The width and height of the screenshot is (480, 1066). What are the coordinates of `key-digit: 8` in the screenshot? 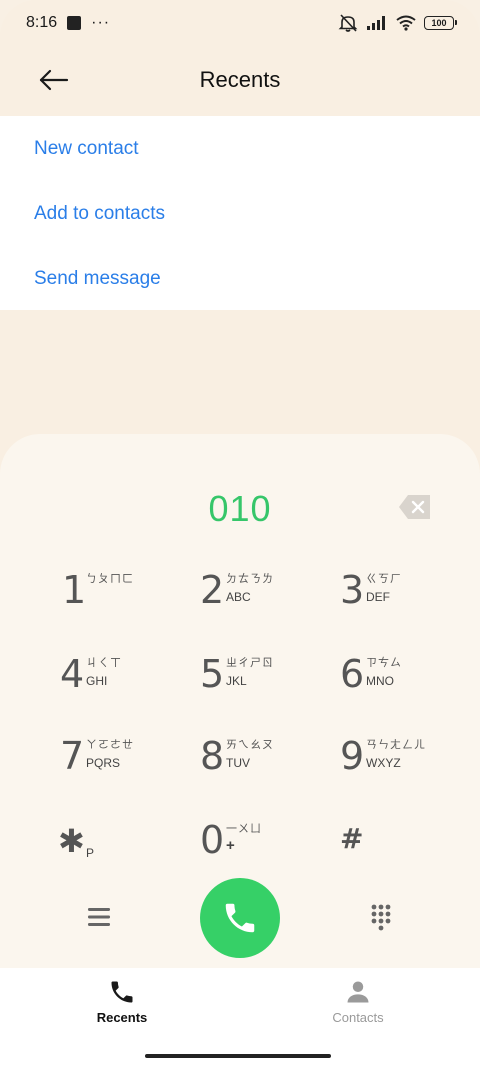 It's located at (212, 756).